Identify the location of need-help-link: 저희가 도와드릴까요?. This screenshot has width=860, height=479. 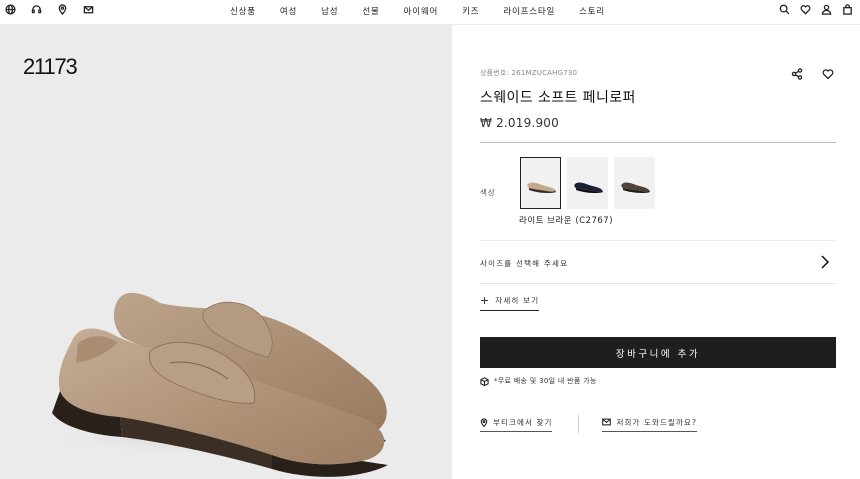
(650, 424).